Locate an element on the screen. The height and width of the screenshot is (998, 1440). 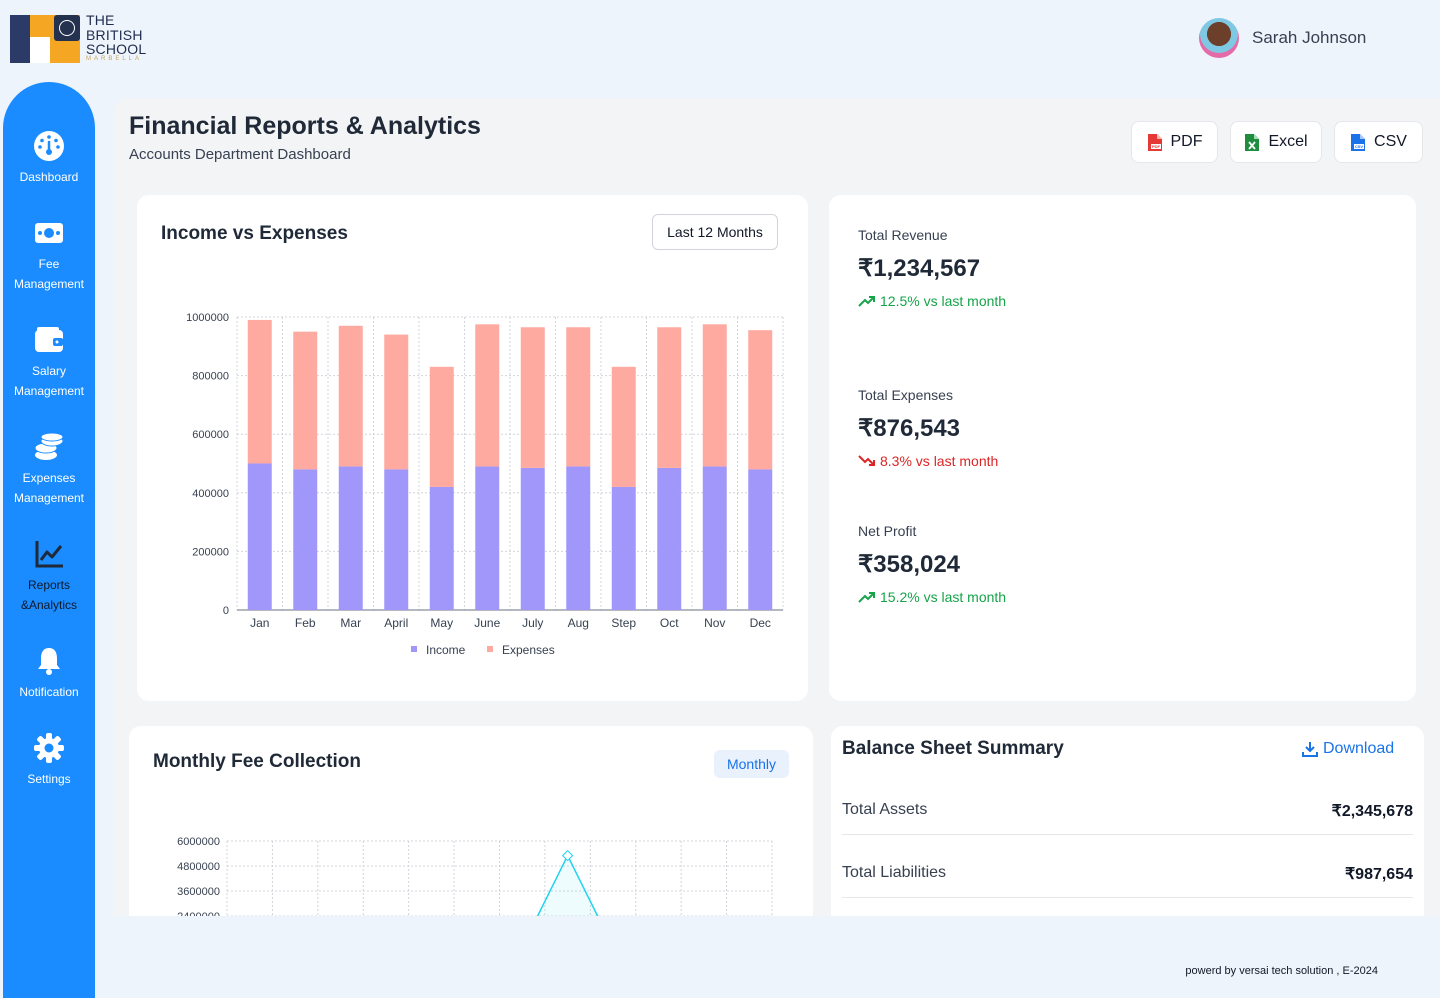
y-tick-label: 3600000 is located at coordinates (198, 892).